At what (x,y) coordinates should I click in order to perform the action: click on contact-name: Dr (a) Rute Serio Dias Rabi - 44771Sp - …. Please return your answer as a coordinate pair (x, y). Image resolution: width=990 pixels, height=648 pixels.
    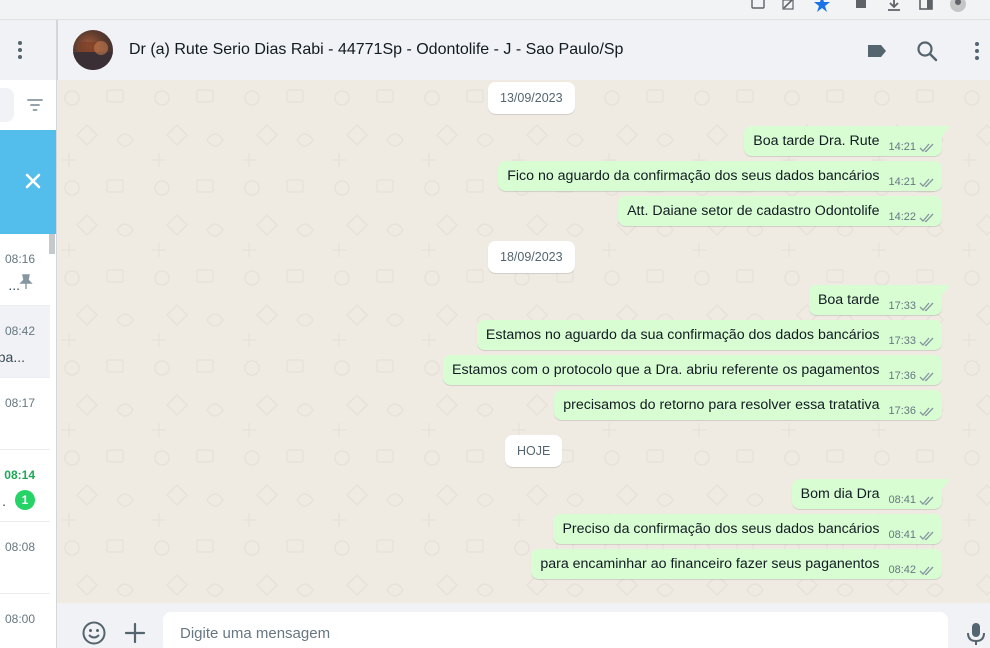
    Looking at the image, I should click on (376, 50).